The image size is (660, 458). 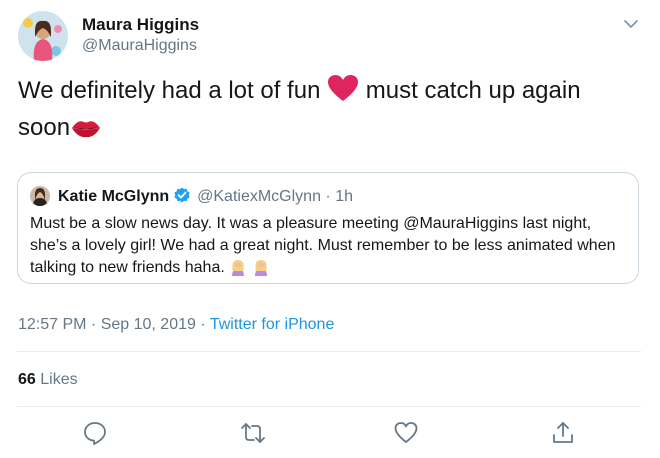 I want to click on share-icon, so click(x=563, y=433).